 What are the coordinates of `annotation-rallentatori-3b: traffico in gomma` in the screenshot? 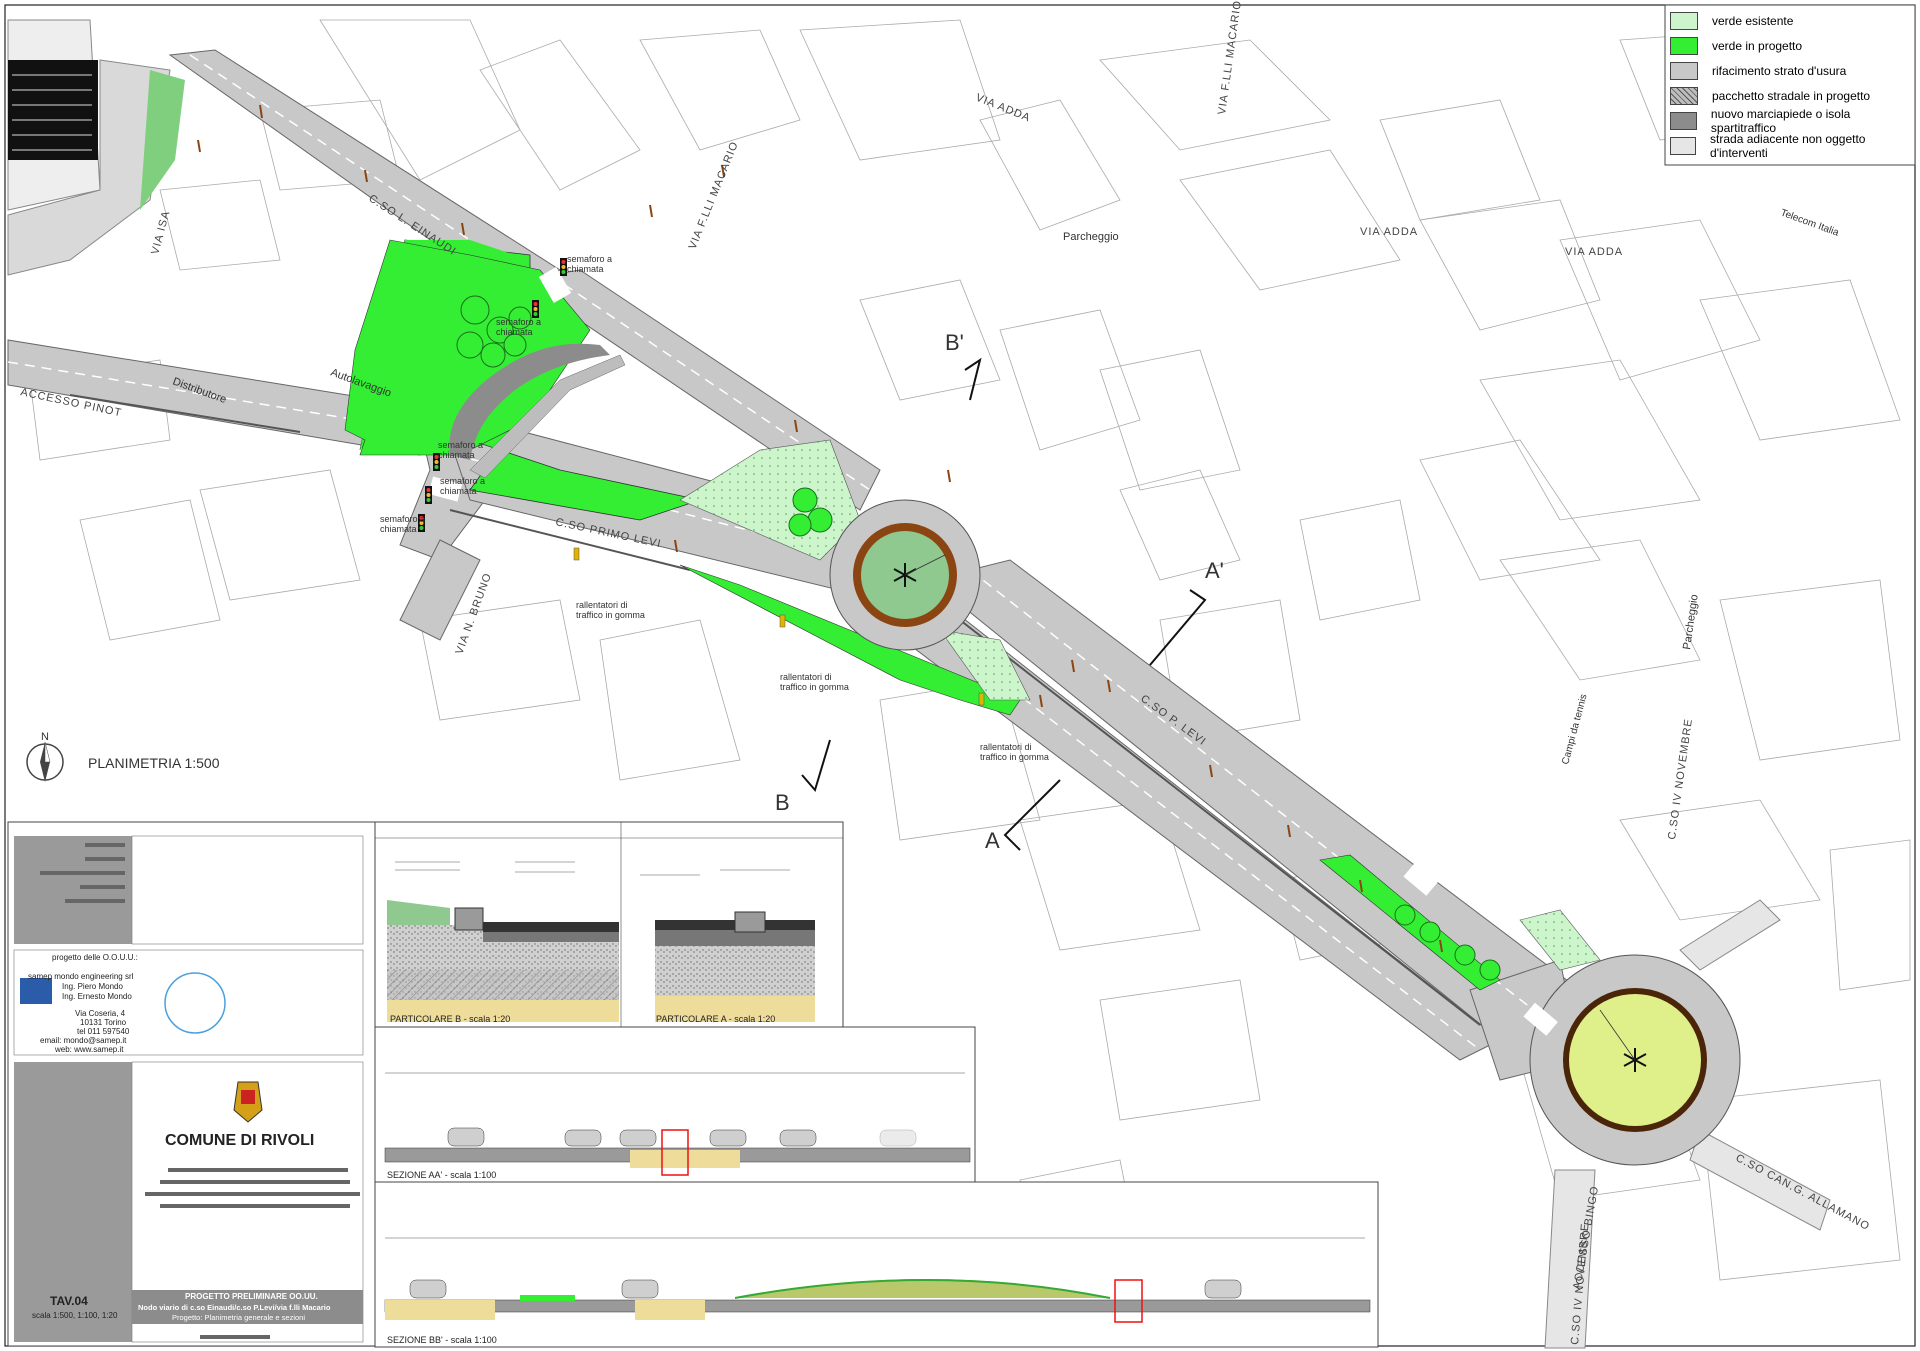 It's located at (1014, 757).